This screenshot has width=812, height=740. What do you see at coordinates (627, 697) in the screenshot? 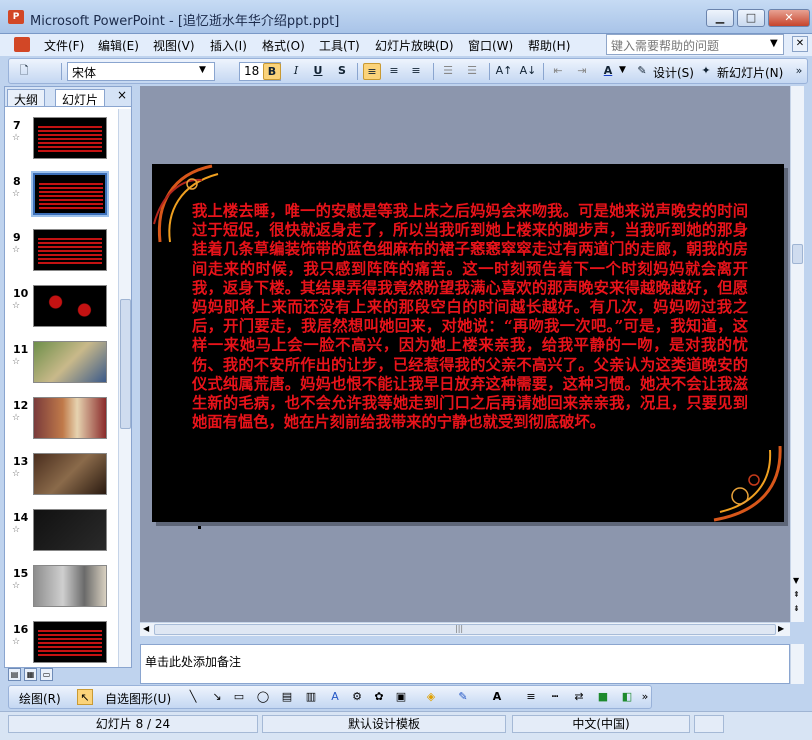
I see `3d-style-icon: ◧` at bounding box center [627, 697].